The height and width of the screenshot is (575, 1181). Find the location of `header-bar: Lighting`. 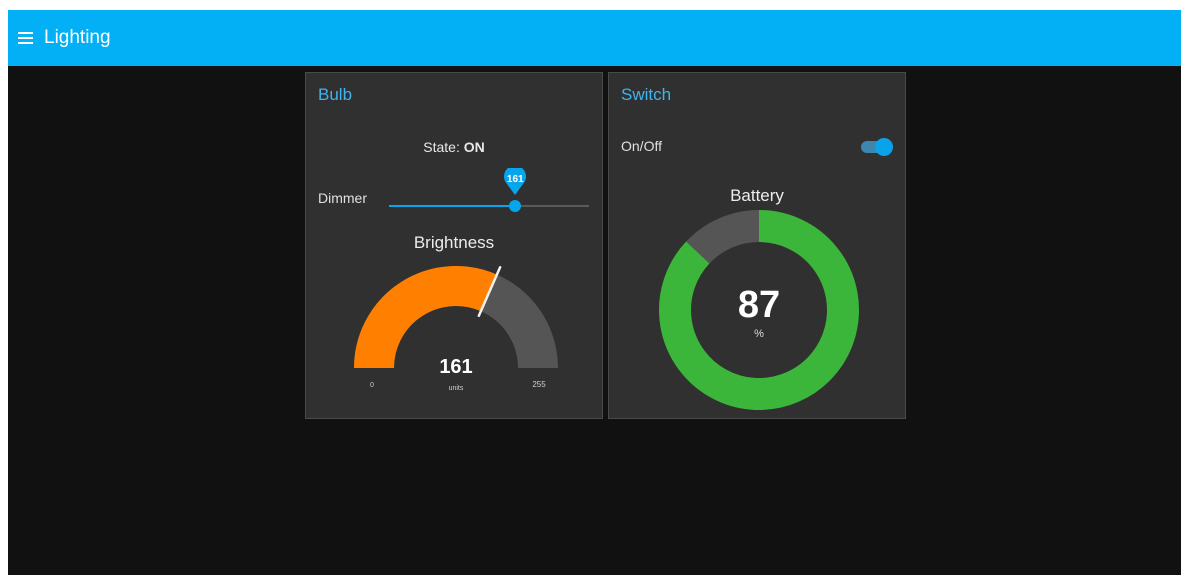

header-bar: Lighting is located at coordinates (594, 38).